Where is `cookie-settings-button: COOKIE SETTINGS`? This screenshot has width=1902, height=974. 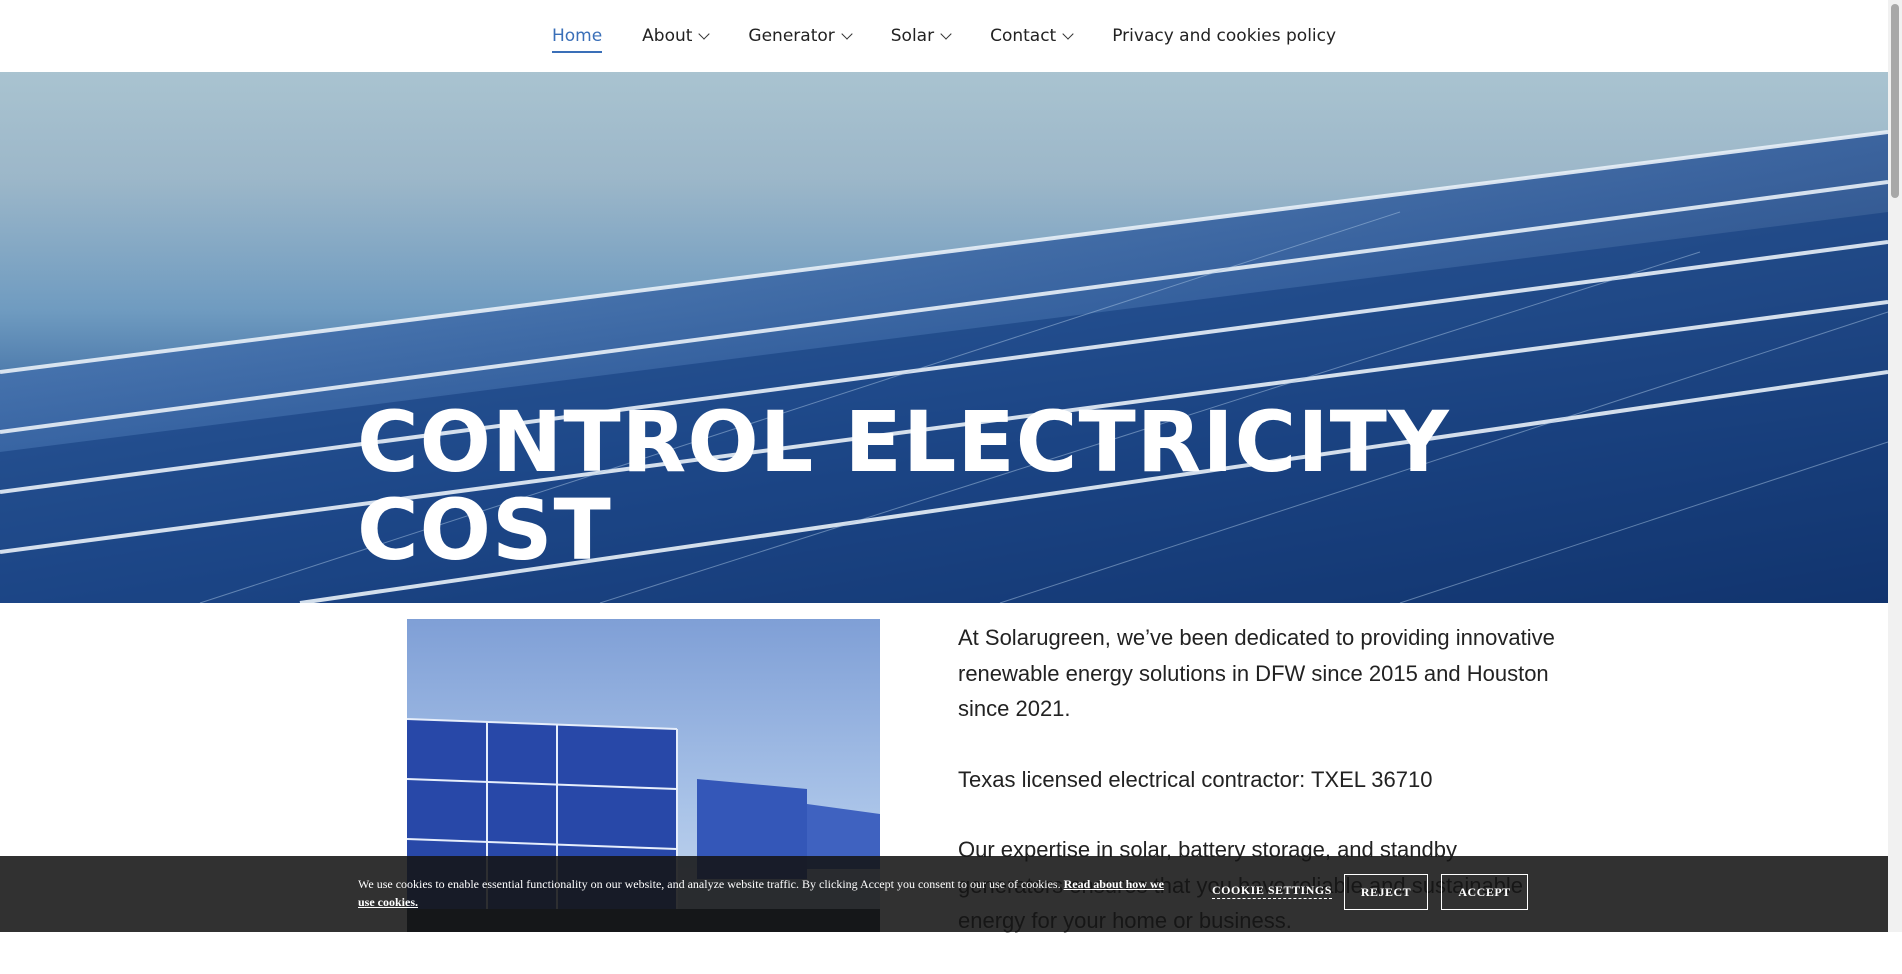
cookie-settings-button: COOKIE SETTINGS is located at coordinates (1272, 891).